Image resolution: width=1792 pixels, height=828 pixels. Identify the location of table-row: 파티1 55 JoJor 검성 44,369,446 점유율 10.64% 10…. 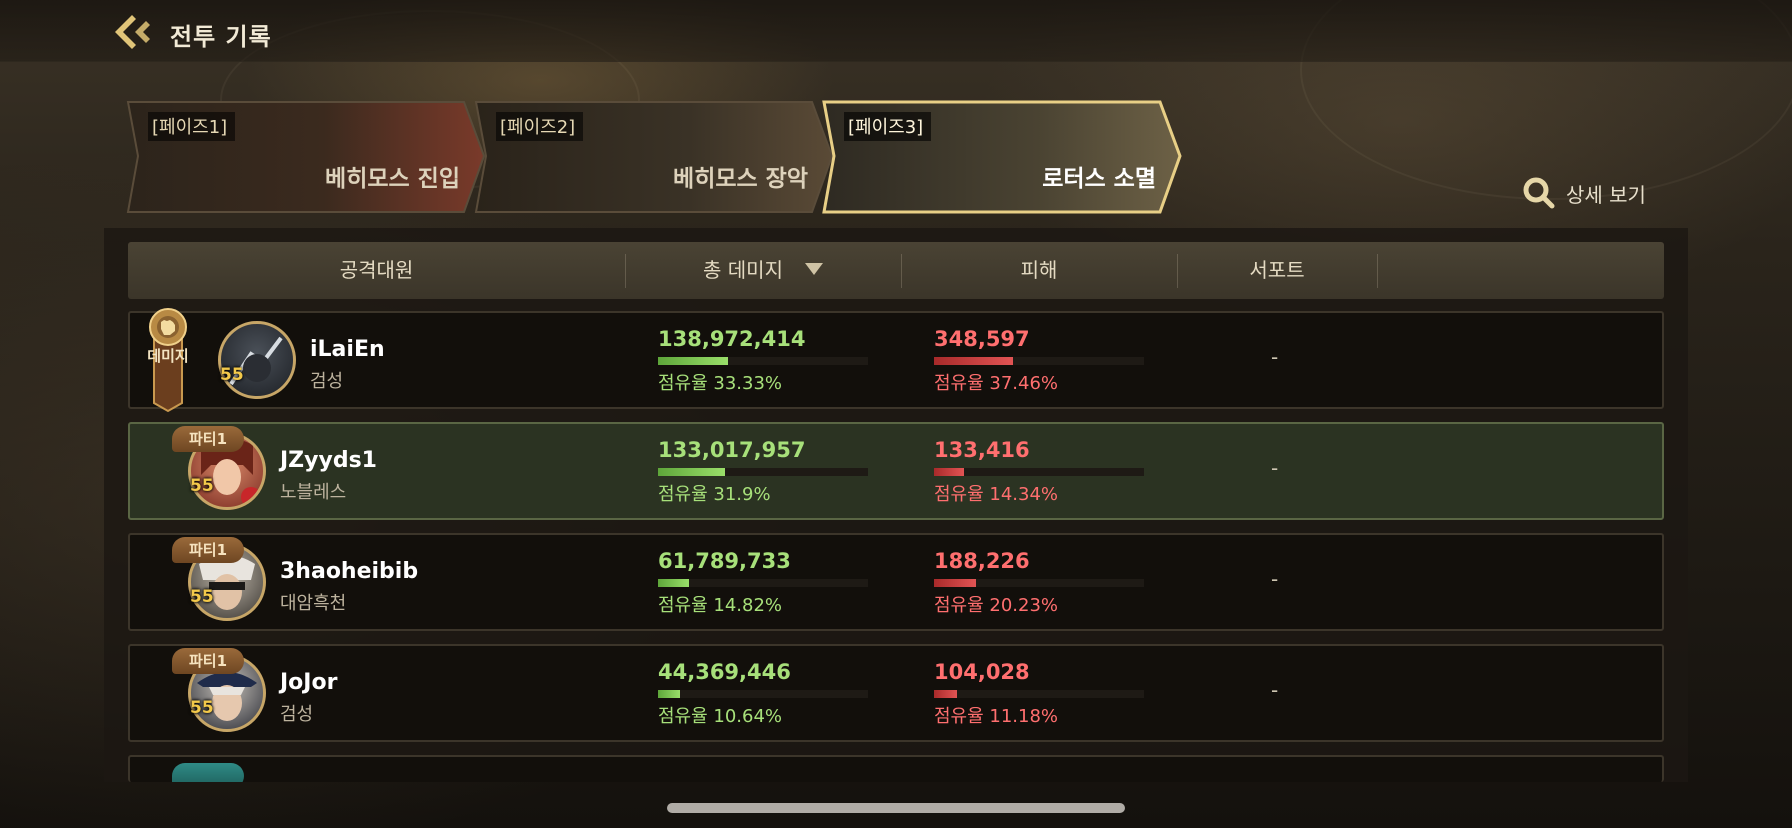
(896, 693).